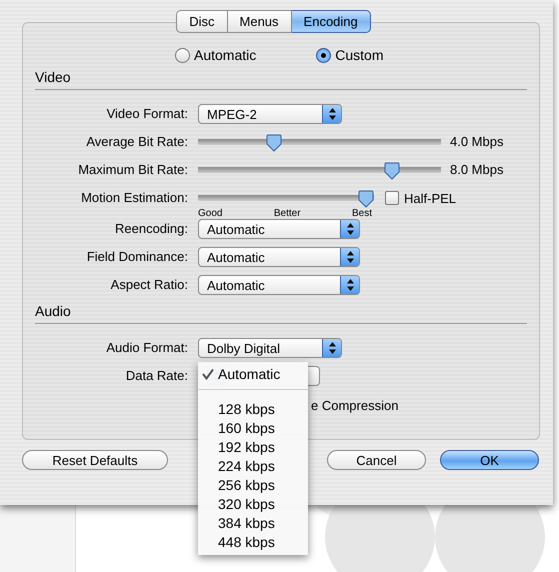 Image resolution: width=559 pixels, height=572 pixels. What do you see at coordinates (137, 257) in the screenshot?
I see `field-label: Field Dominance:` at bounding box center [137, 257].